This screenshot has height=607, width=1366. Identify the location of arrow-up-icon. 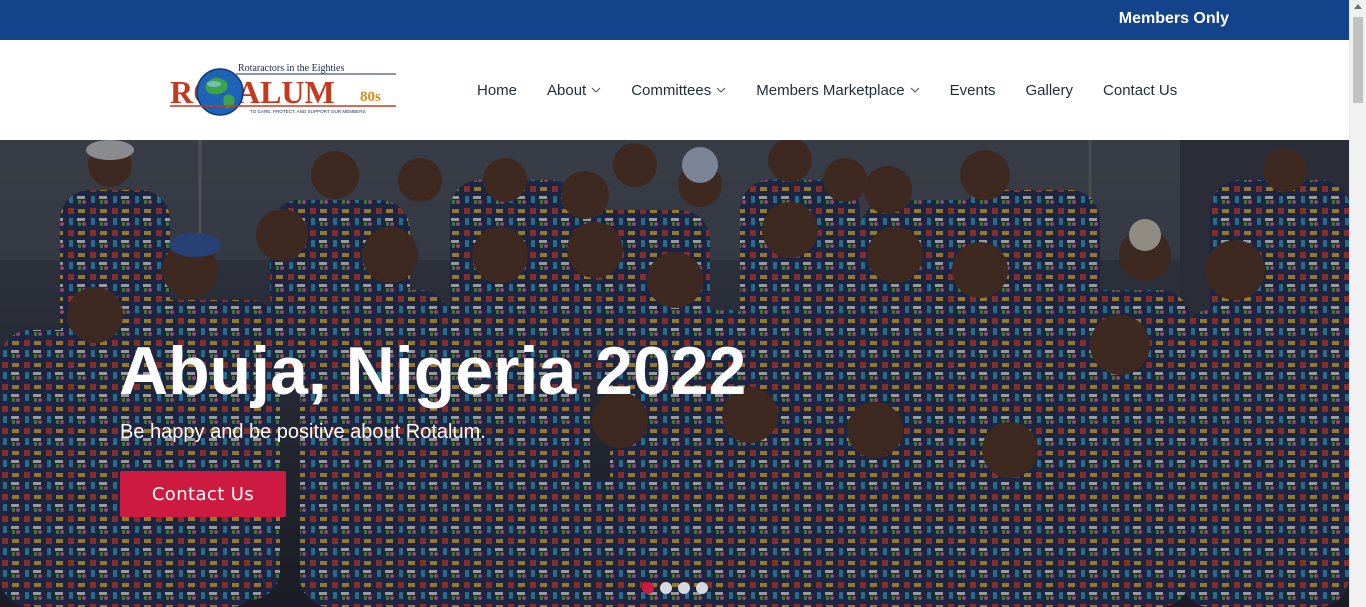
(1358, 6).